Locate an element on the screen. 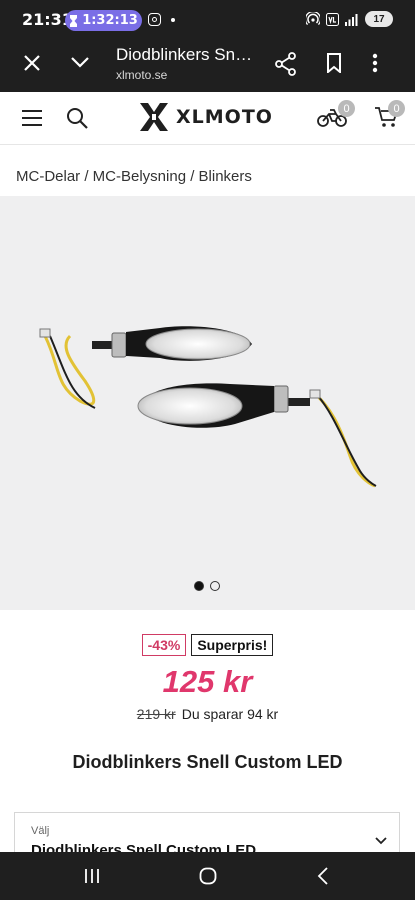 This screenshot has height=900, width=415. cart-count-badge: 0 is located at coordinates (396, 108).